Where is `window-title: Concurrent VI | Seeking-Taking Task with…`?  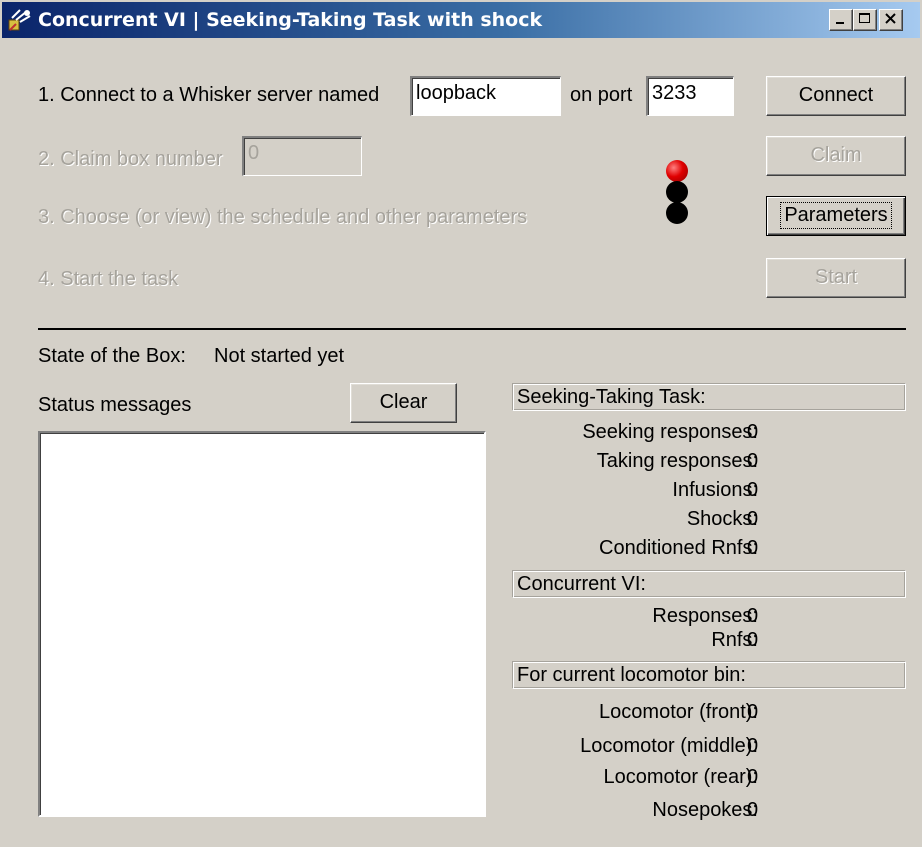
window-title: Concurrent VI | Seeking-Taking Task with… is located at coordinates (290, 20).